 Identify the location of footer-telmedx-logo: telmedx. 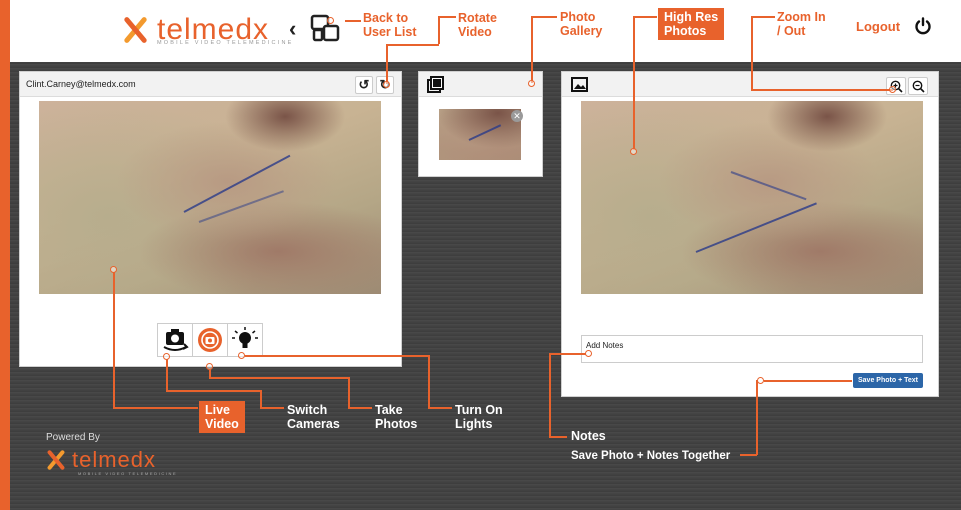
(101, 460).